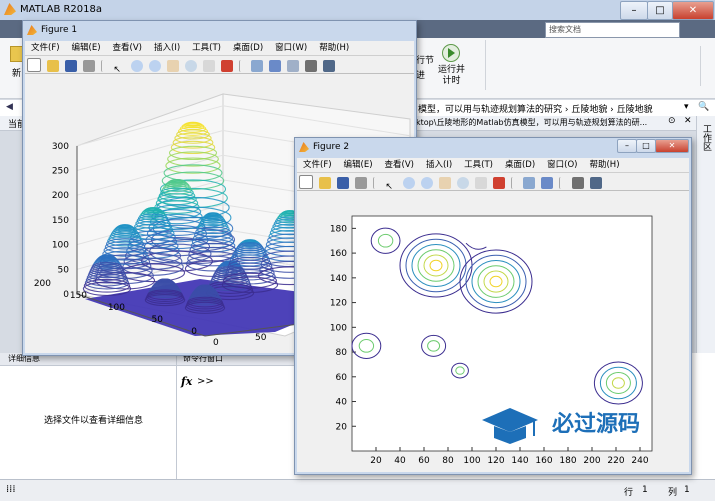  I want to click on close-button: ✕, so click(693, 10).